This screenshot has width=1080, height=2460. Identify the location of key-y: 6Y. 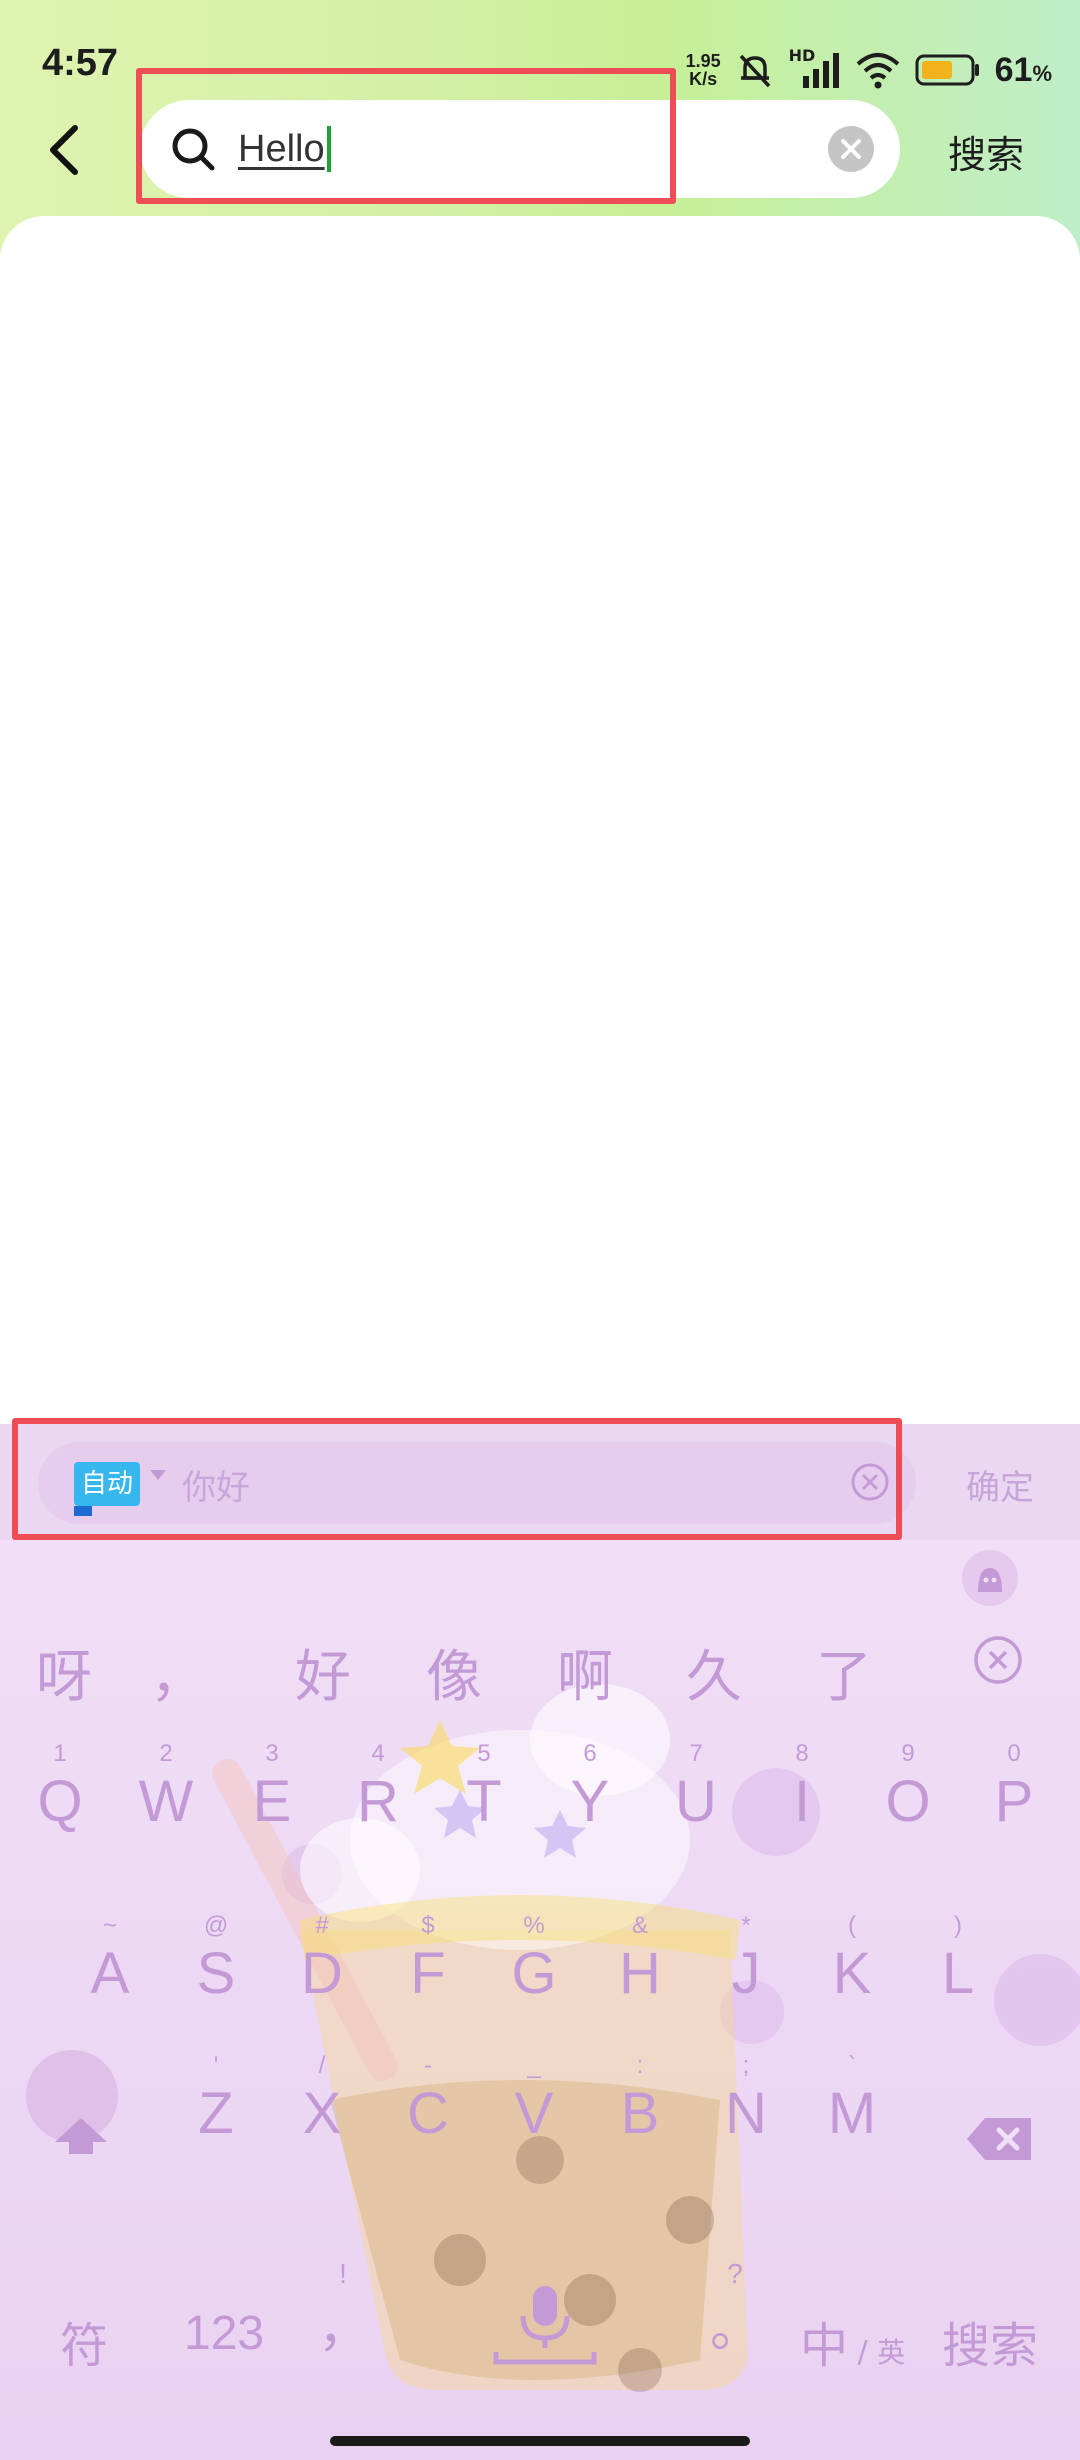
(590, 1787).